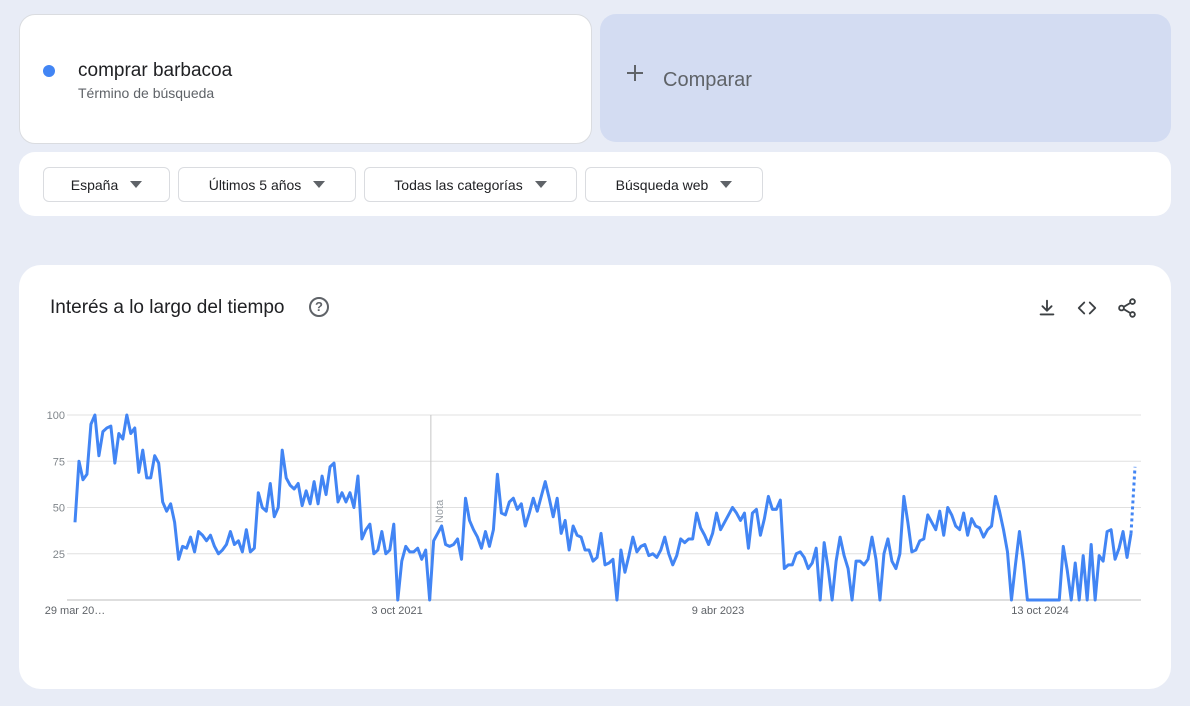 The height and width of the screenshot is (706, 1190). Describe the element at coordinates (718, 611) in the screenshot. I see `x-tick-label: 9 abr 2023` at that location.